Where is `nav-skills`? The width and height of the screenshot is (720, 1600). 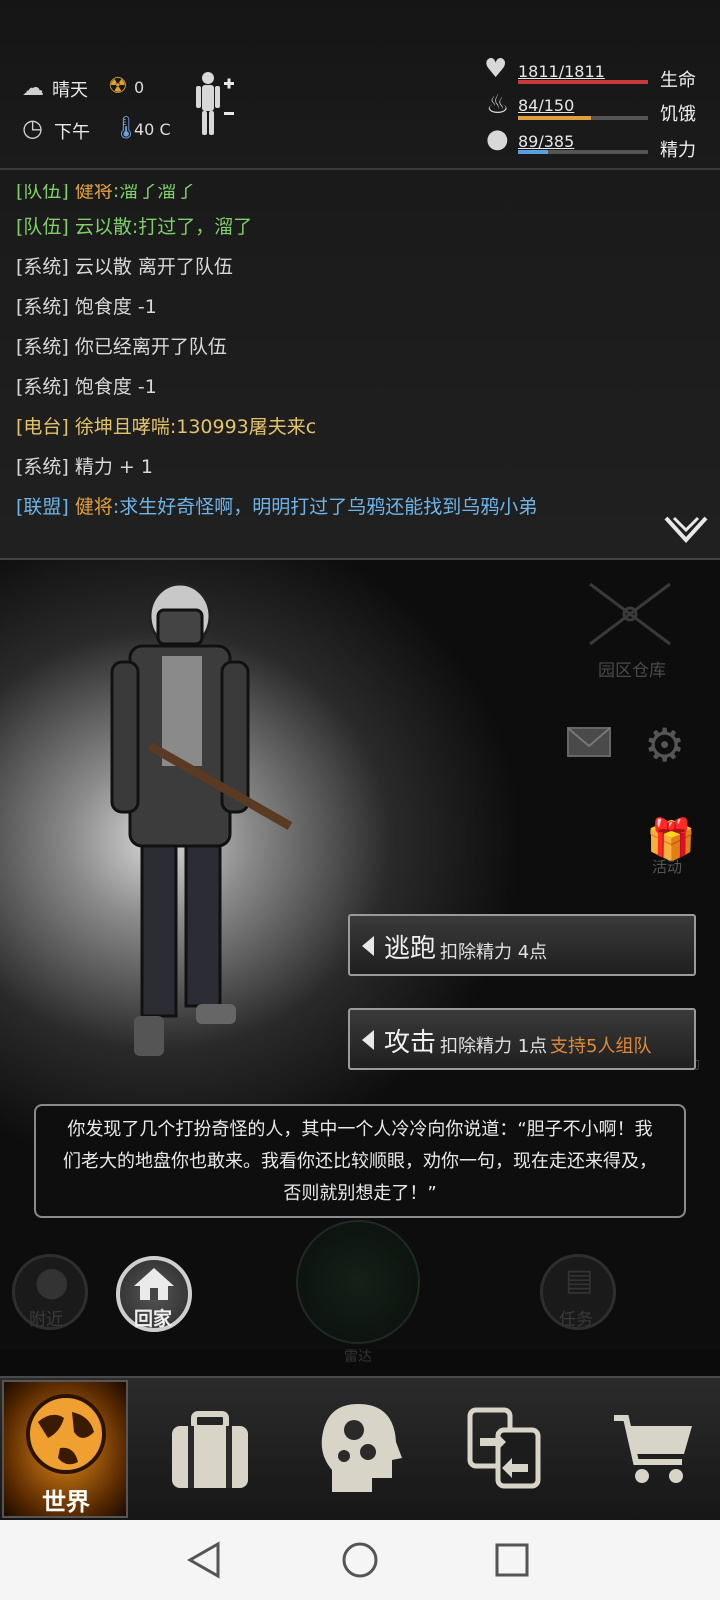 nav-skills is located at coordinates (360, 1448).